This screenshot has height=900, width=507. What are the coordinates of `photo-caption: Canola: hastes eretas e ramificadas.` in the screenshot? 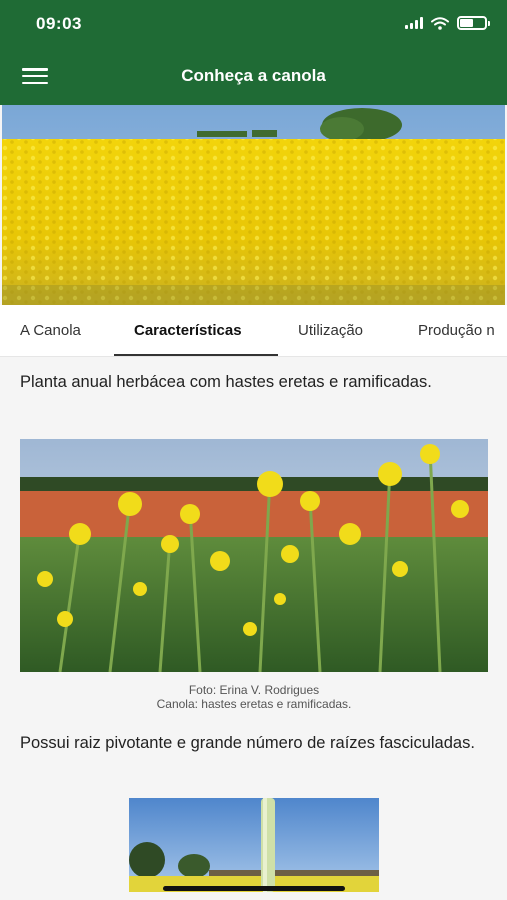 It's located at (254, 704).